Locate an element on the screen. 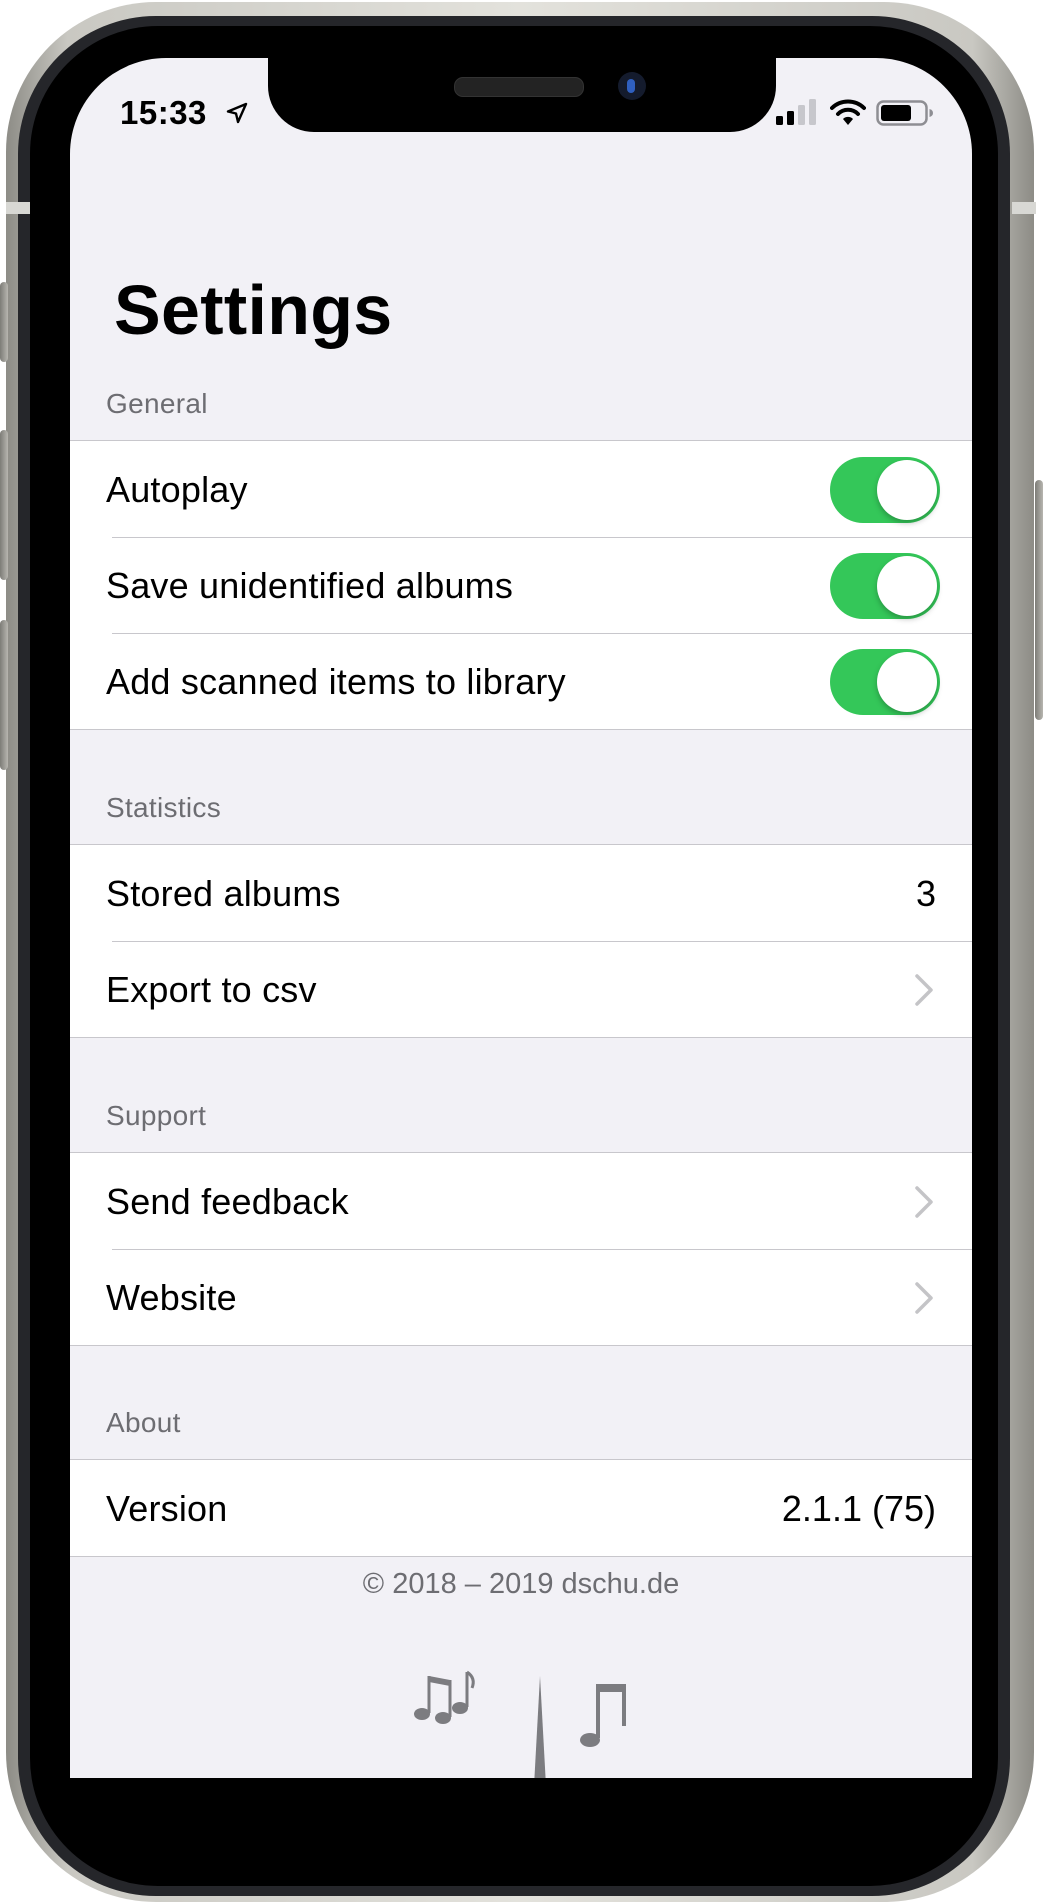 Image resolution: width=1043 pixels, height=1902 pixels. row-label: Stored albums is located at coordinates (223, 893).